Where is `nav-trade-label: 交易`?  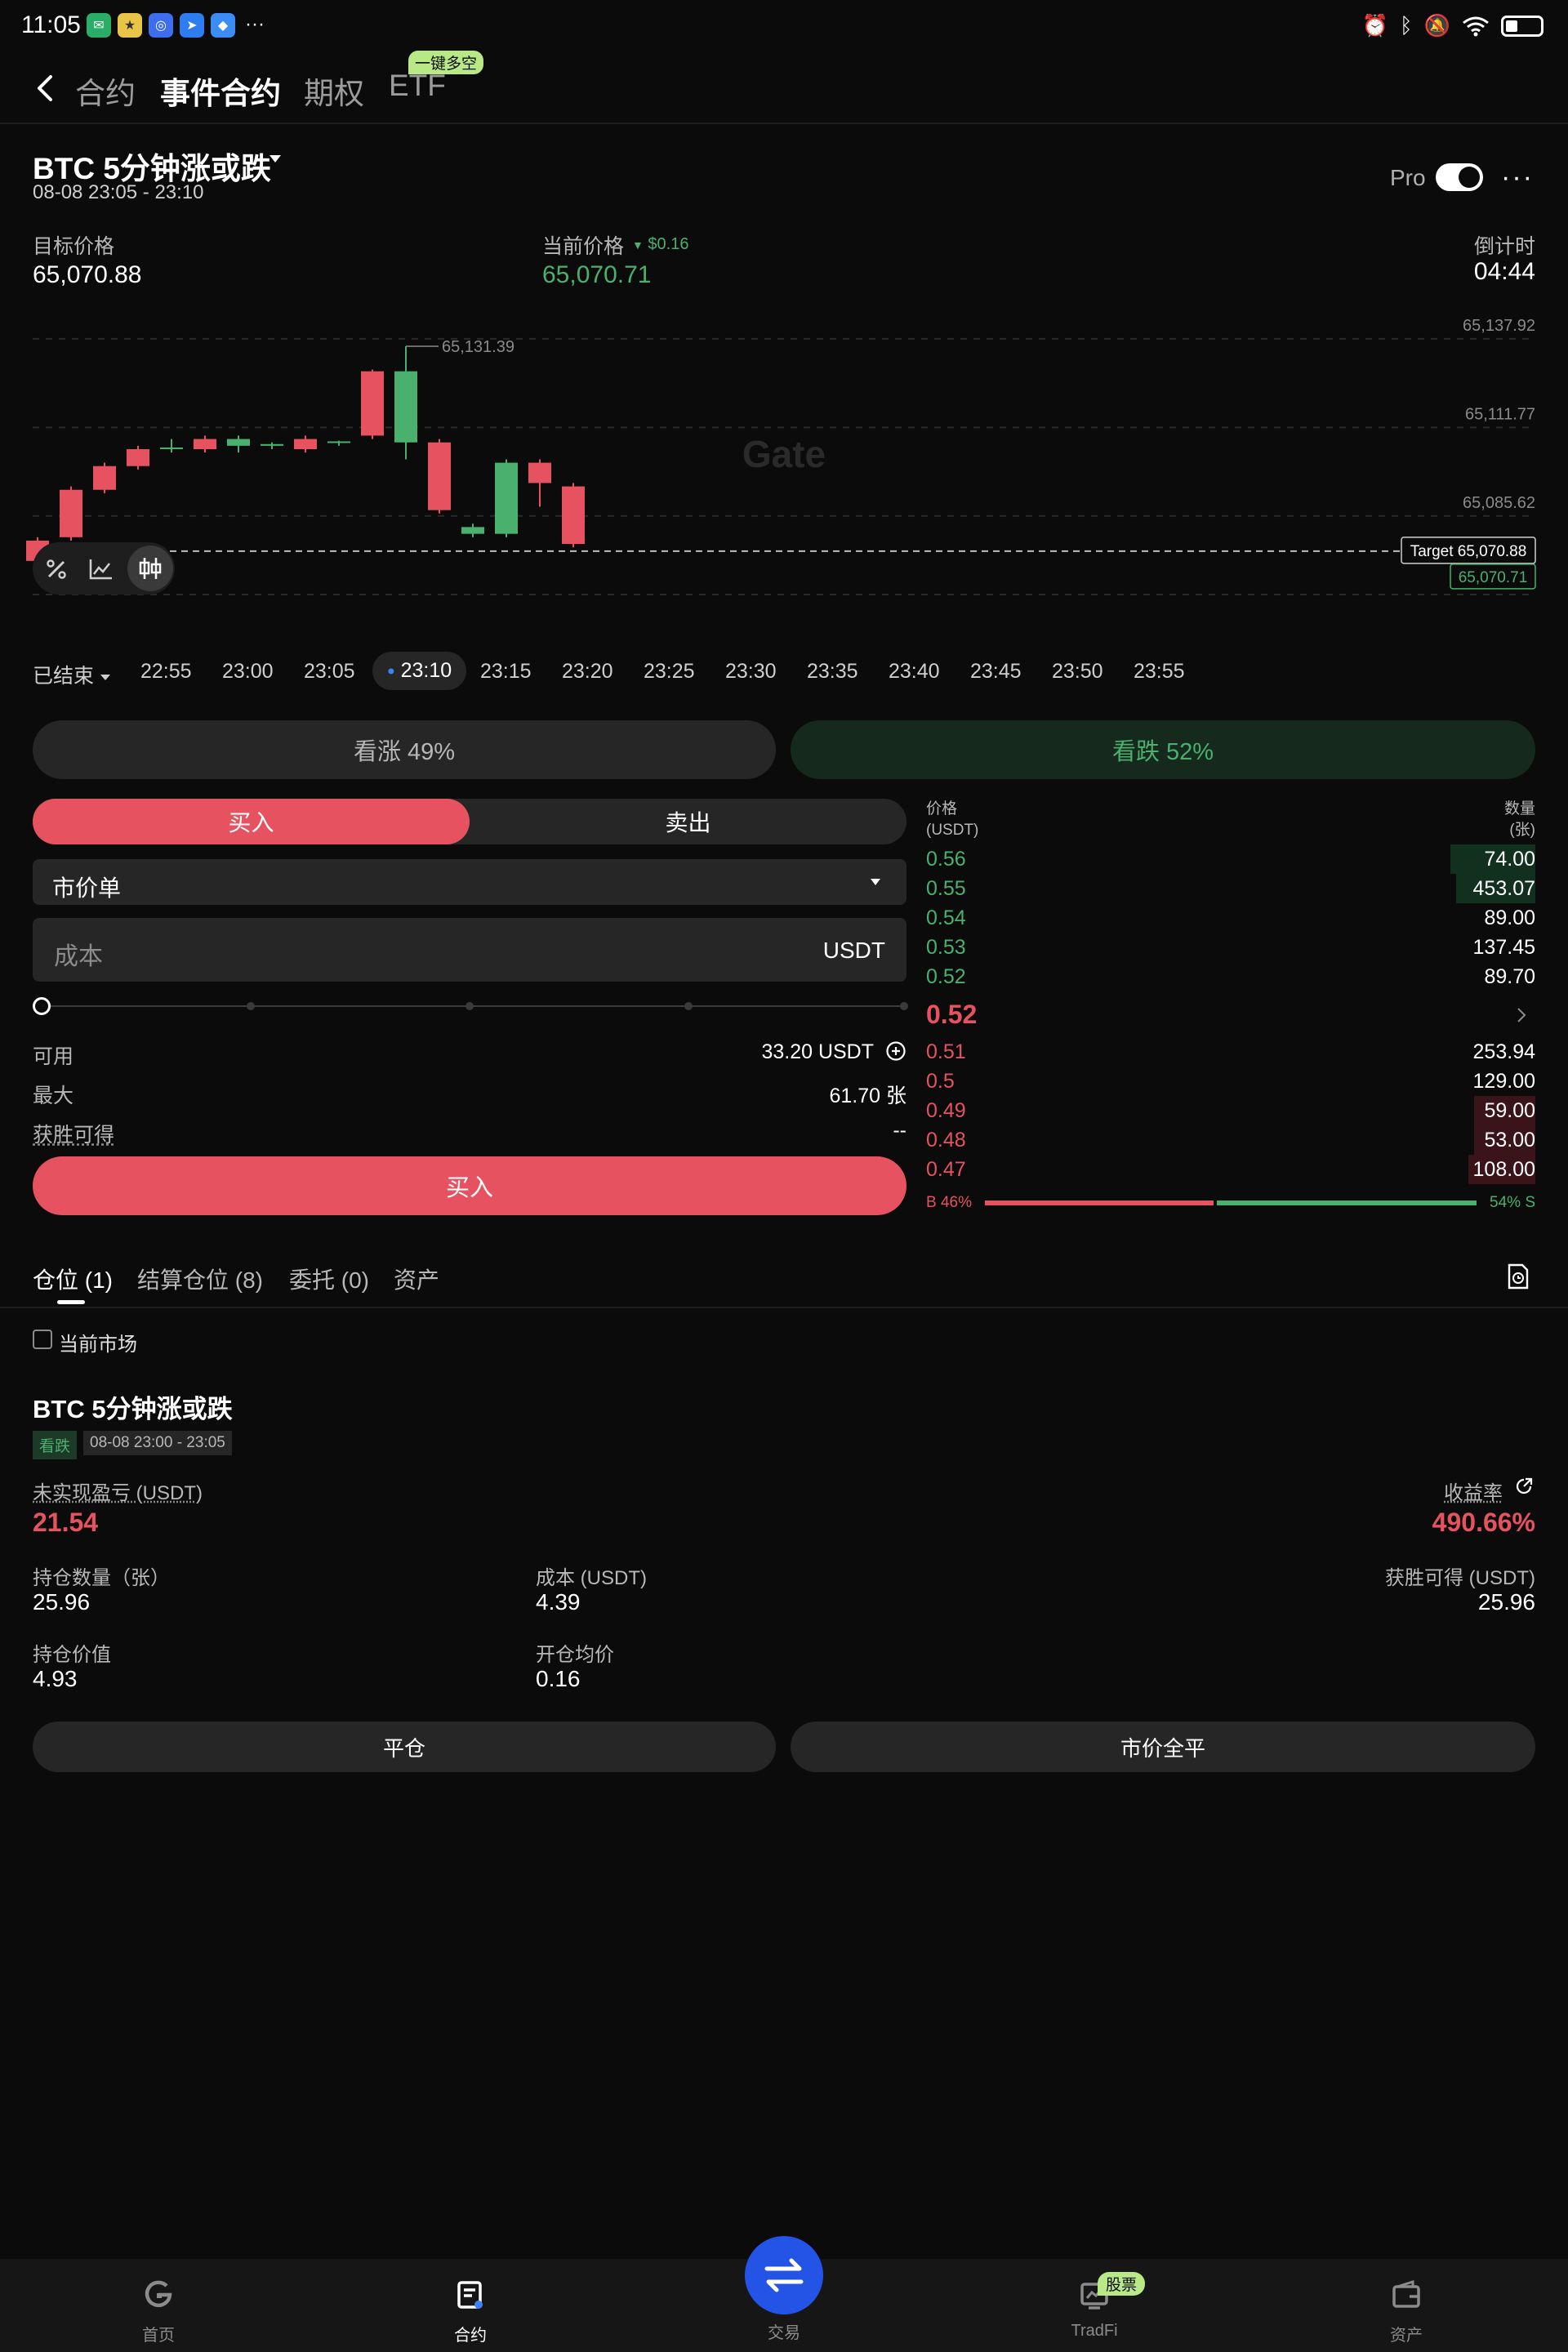
nav-trade-label: 交易 is located at coordinates (784, 2333).